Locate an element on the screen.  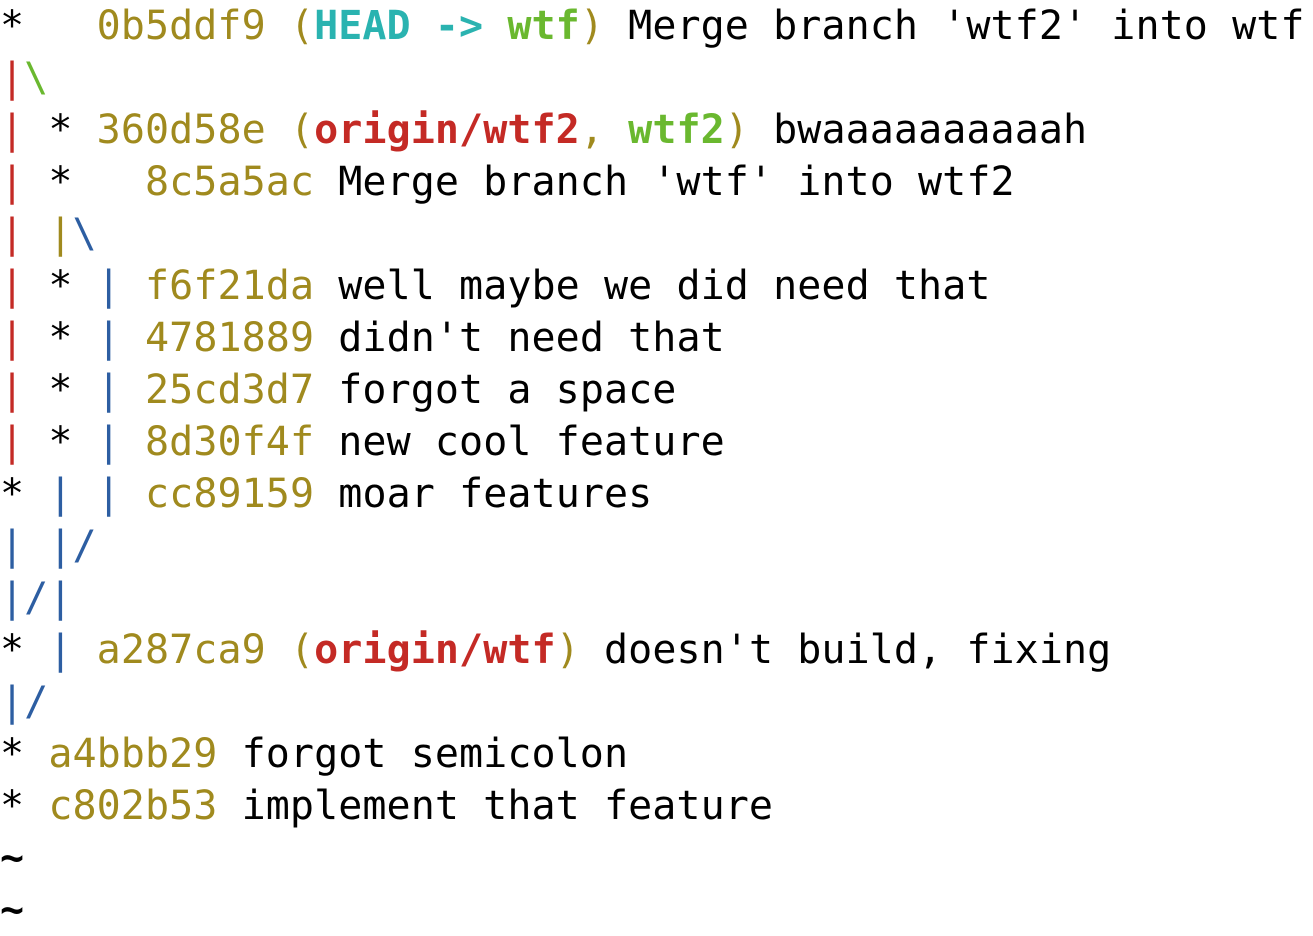
log-segment: a4bbb29 is located at coordinates (145, 754).